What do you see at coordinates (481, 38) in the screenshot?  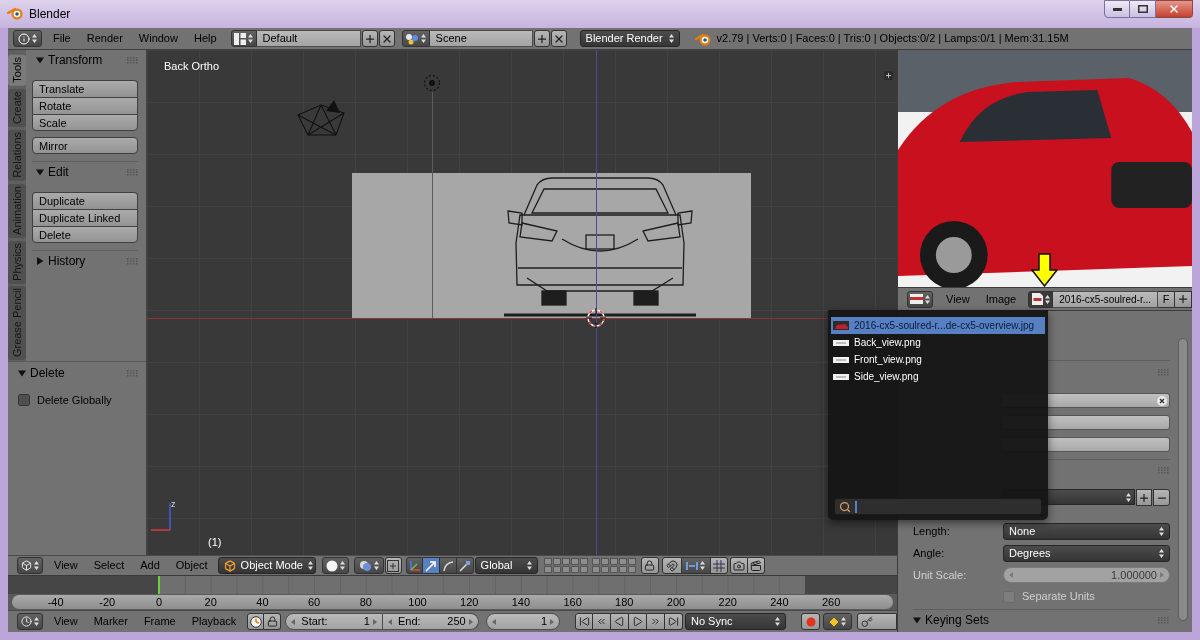 I see `scene-field: Scene` at bounding box center [481, 38].